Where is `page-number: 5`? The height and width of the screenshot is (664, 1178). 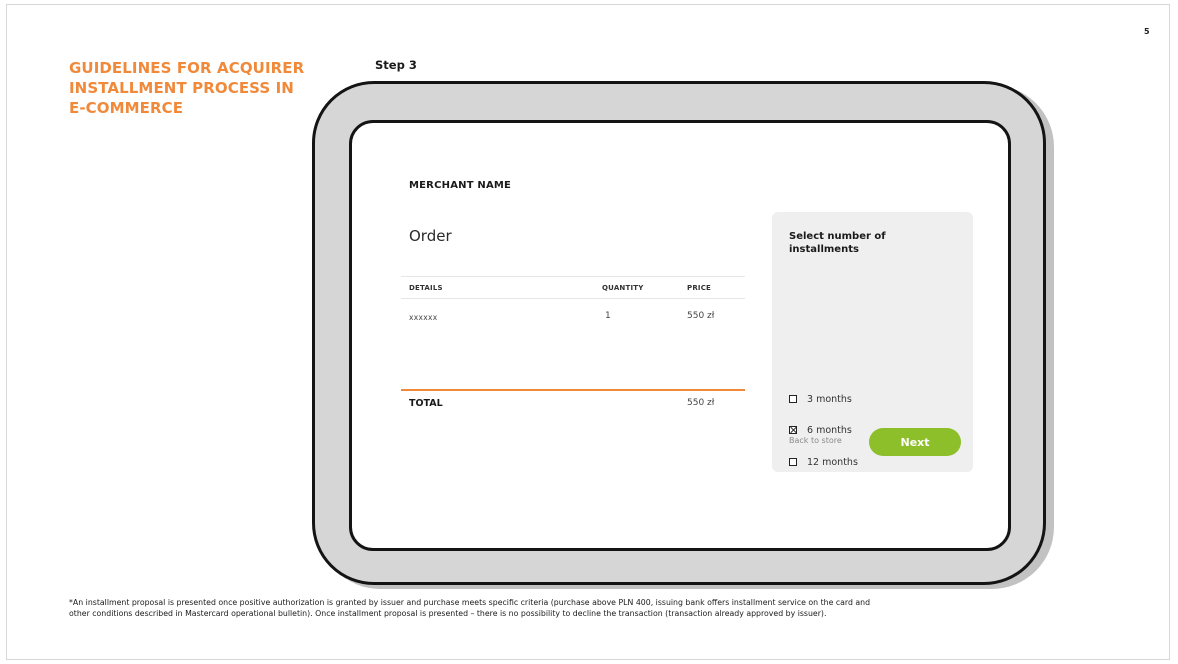 page-number: 5 is located at coordinates (1147, 31).